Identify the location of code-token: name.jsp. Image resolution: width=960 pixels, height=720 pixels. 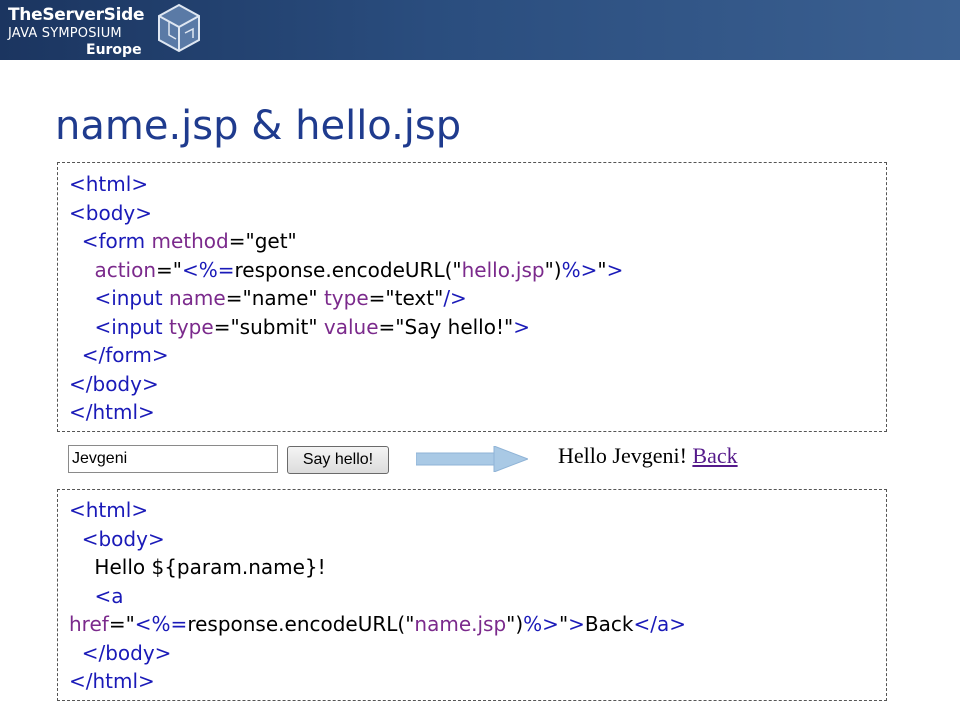
(460, 624).